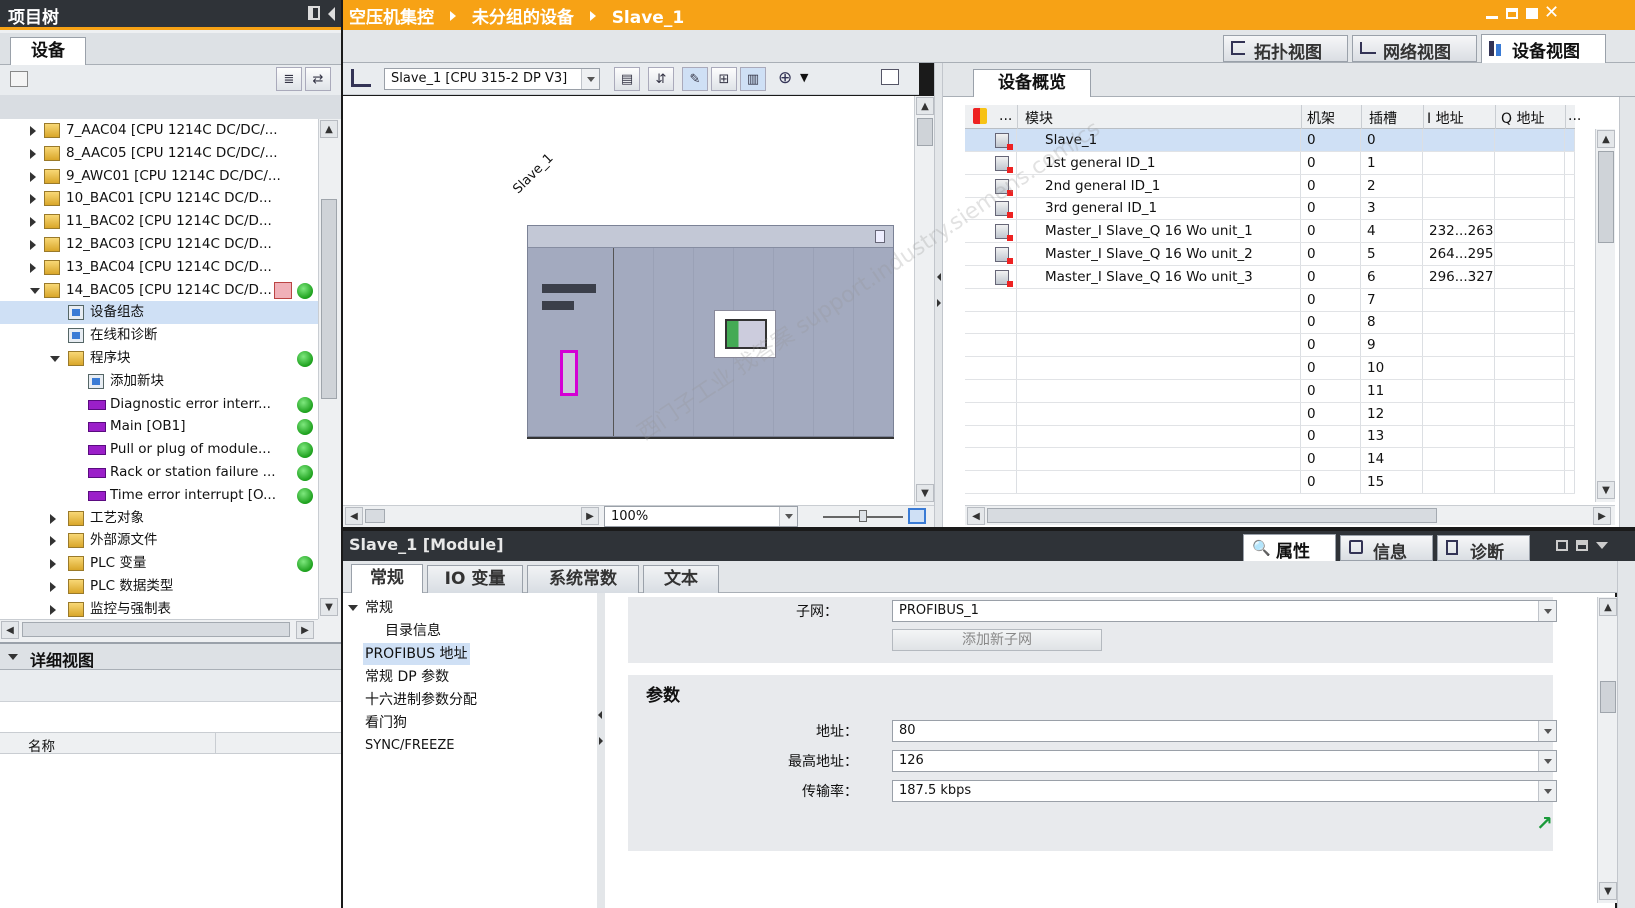 Image resolution: width=1635 pixels, height=908 pixels. I want to click on grid-button: ⊞, so click(724, 79).